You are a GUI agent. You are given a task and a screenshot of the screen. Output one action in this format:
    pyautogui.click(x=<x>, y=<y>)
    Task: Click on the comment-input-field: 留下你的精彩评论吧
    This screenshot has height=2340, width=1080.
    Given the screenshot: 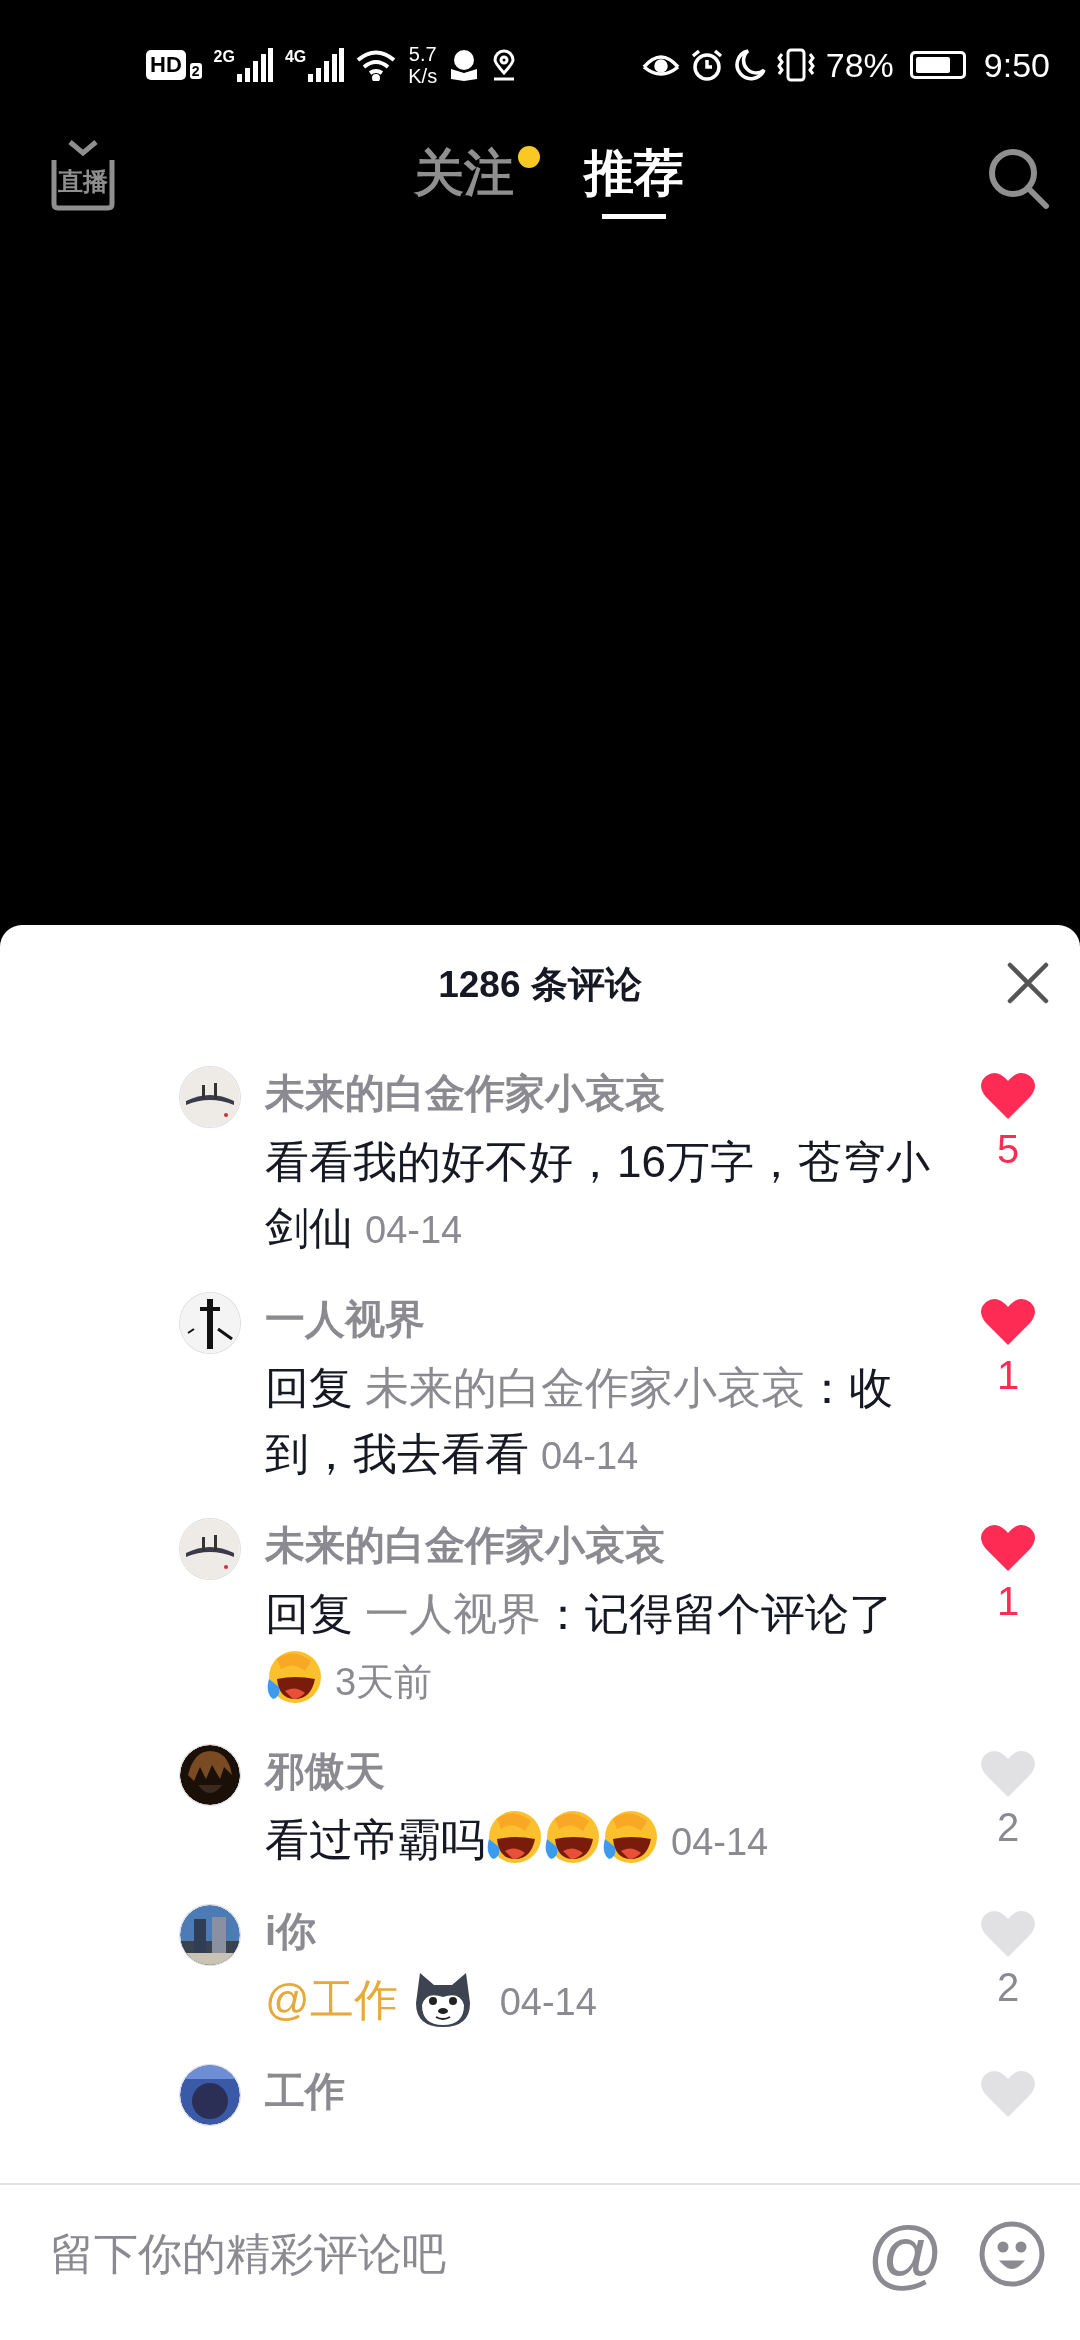 What is the action you would take?
    pyautogui.click(x=441, y=2253)
    